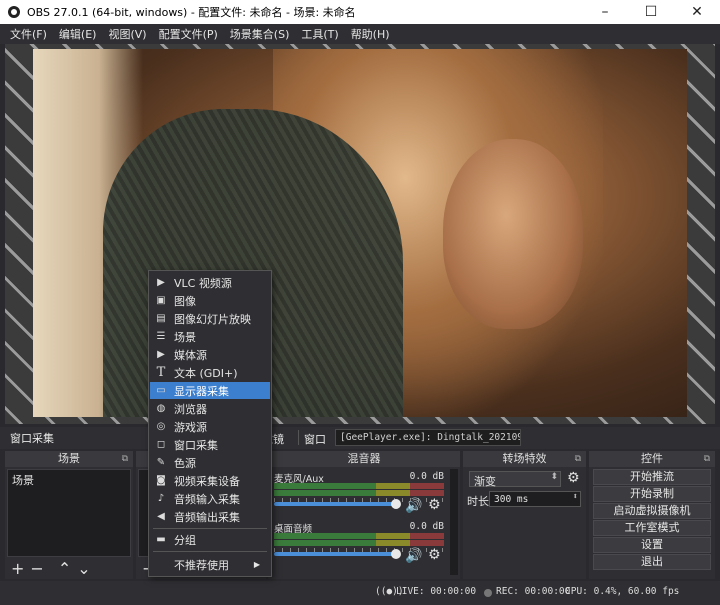 The width and height of the screenshot is (720, 605). I want to click on menu-view: 视图(V), so click(127, 34).